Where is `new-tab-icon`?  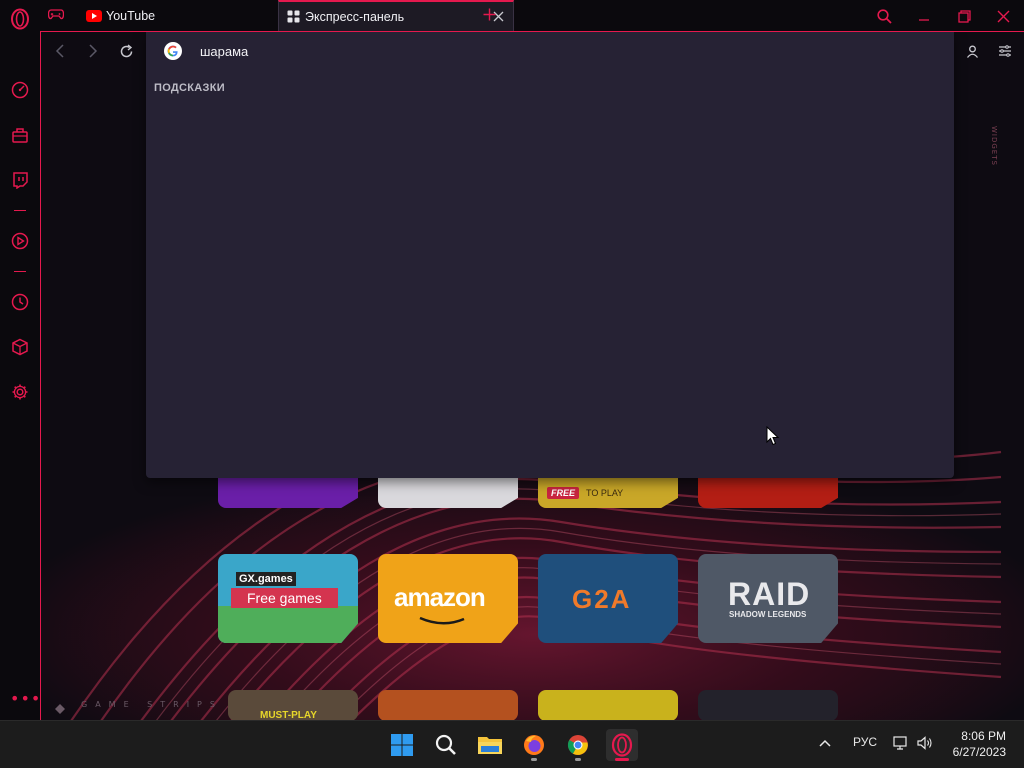
new-tab-icon is located at coordinates (489, 14).